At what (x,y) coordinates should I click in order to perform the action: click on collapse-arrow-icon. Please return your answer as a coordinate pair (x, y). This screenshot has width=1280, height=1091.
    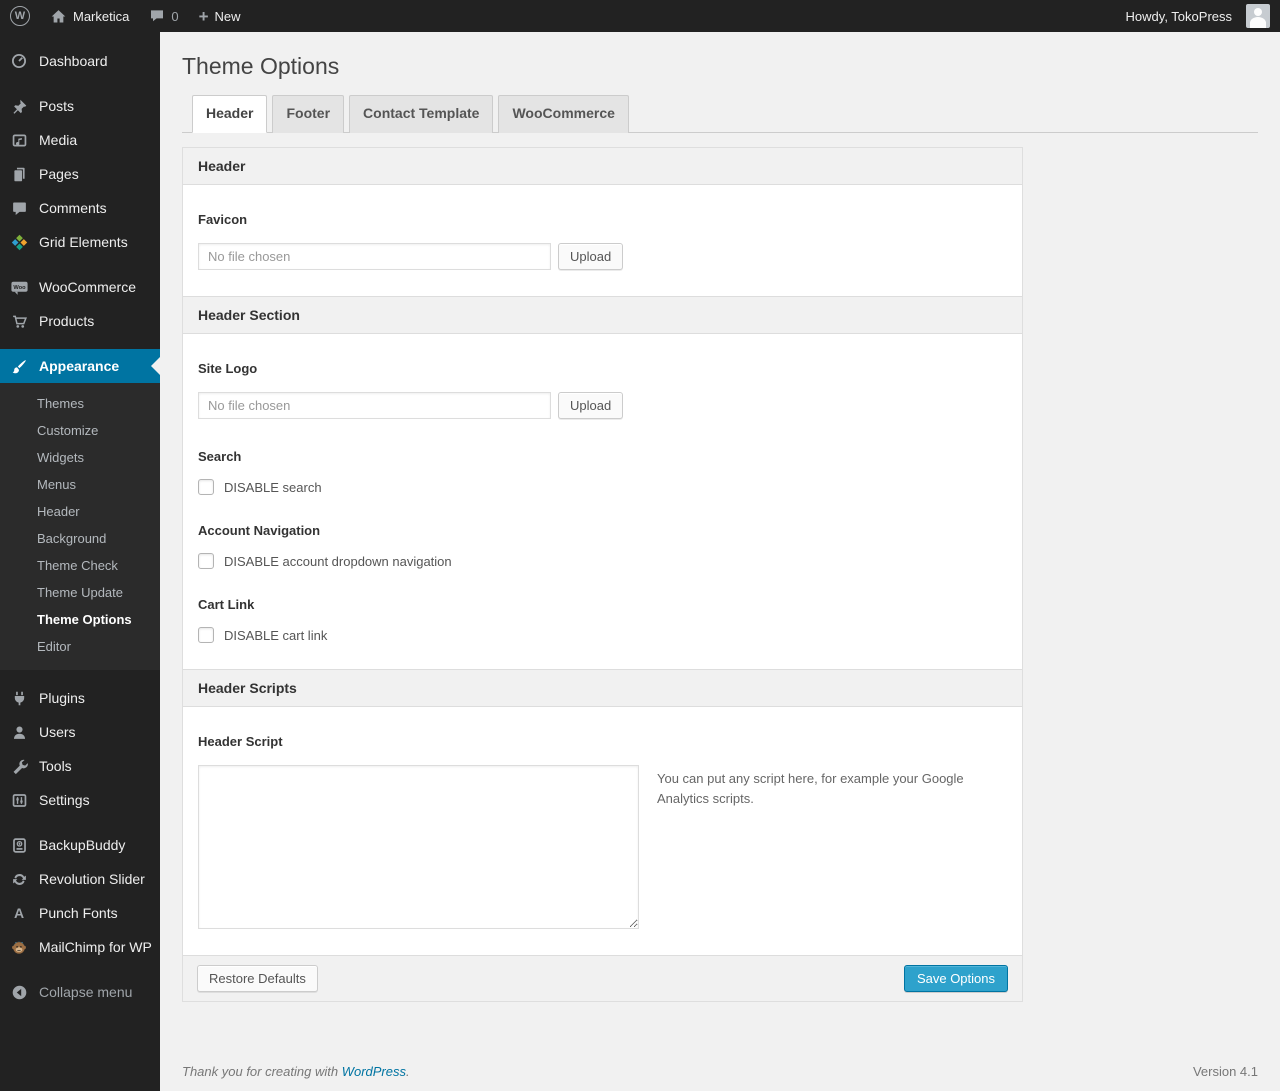
    Looking at the image, I should click on (19, 992).